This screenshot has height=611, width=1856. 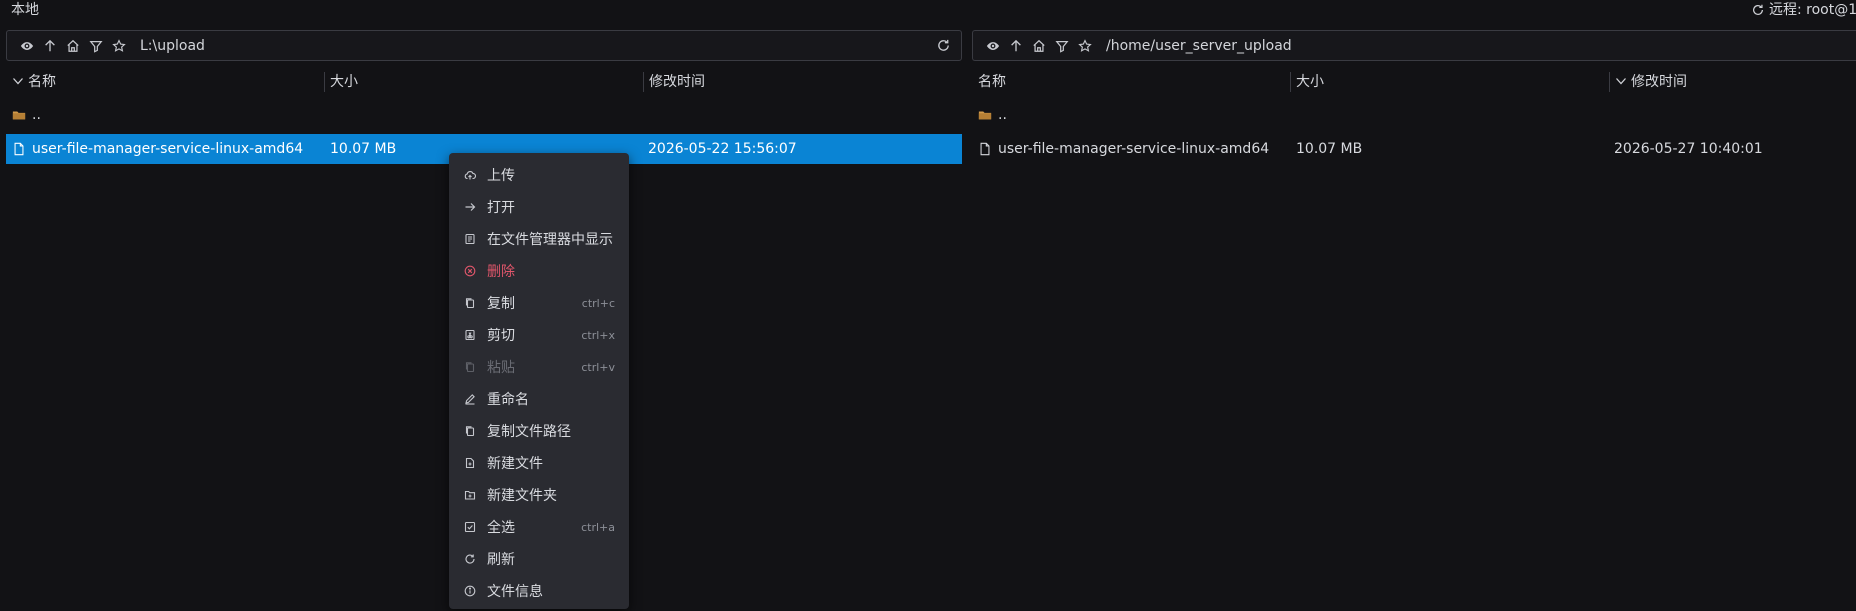 What do you see at coordinates (501, 528) in the screenshot?
I see `menu-item-label: 全选` at bounding box center [501, 528].